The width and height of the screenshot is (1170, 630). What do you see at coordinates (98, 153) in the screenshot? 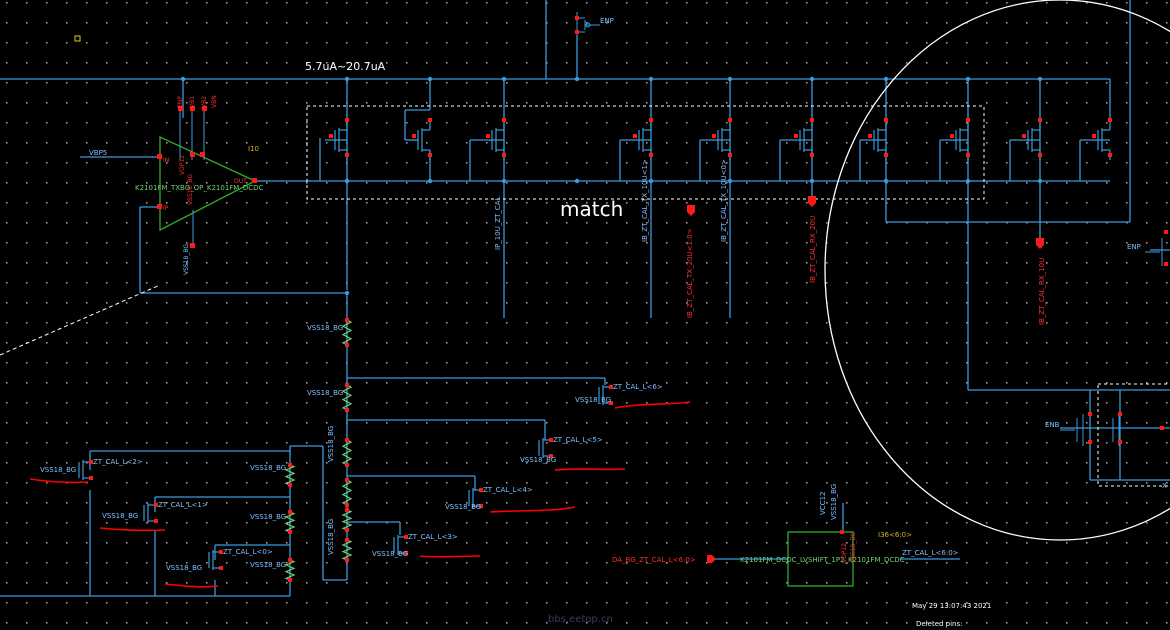
I see `opamp-input-net: VBP5` at bounding box center [98, 153].